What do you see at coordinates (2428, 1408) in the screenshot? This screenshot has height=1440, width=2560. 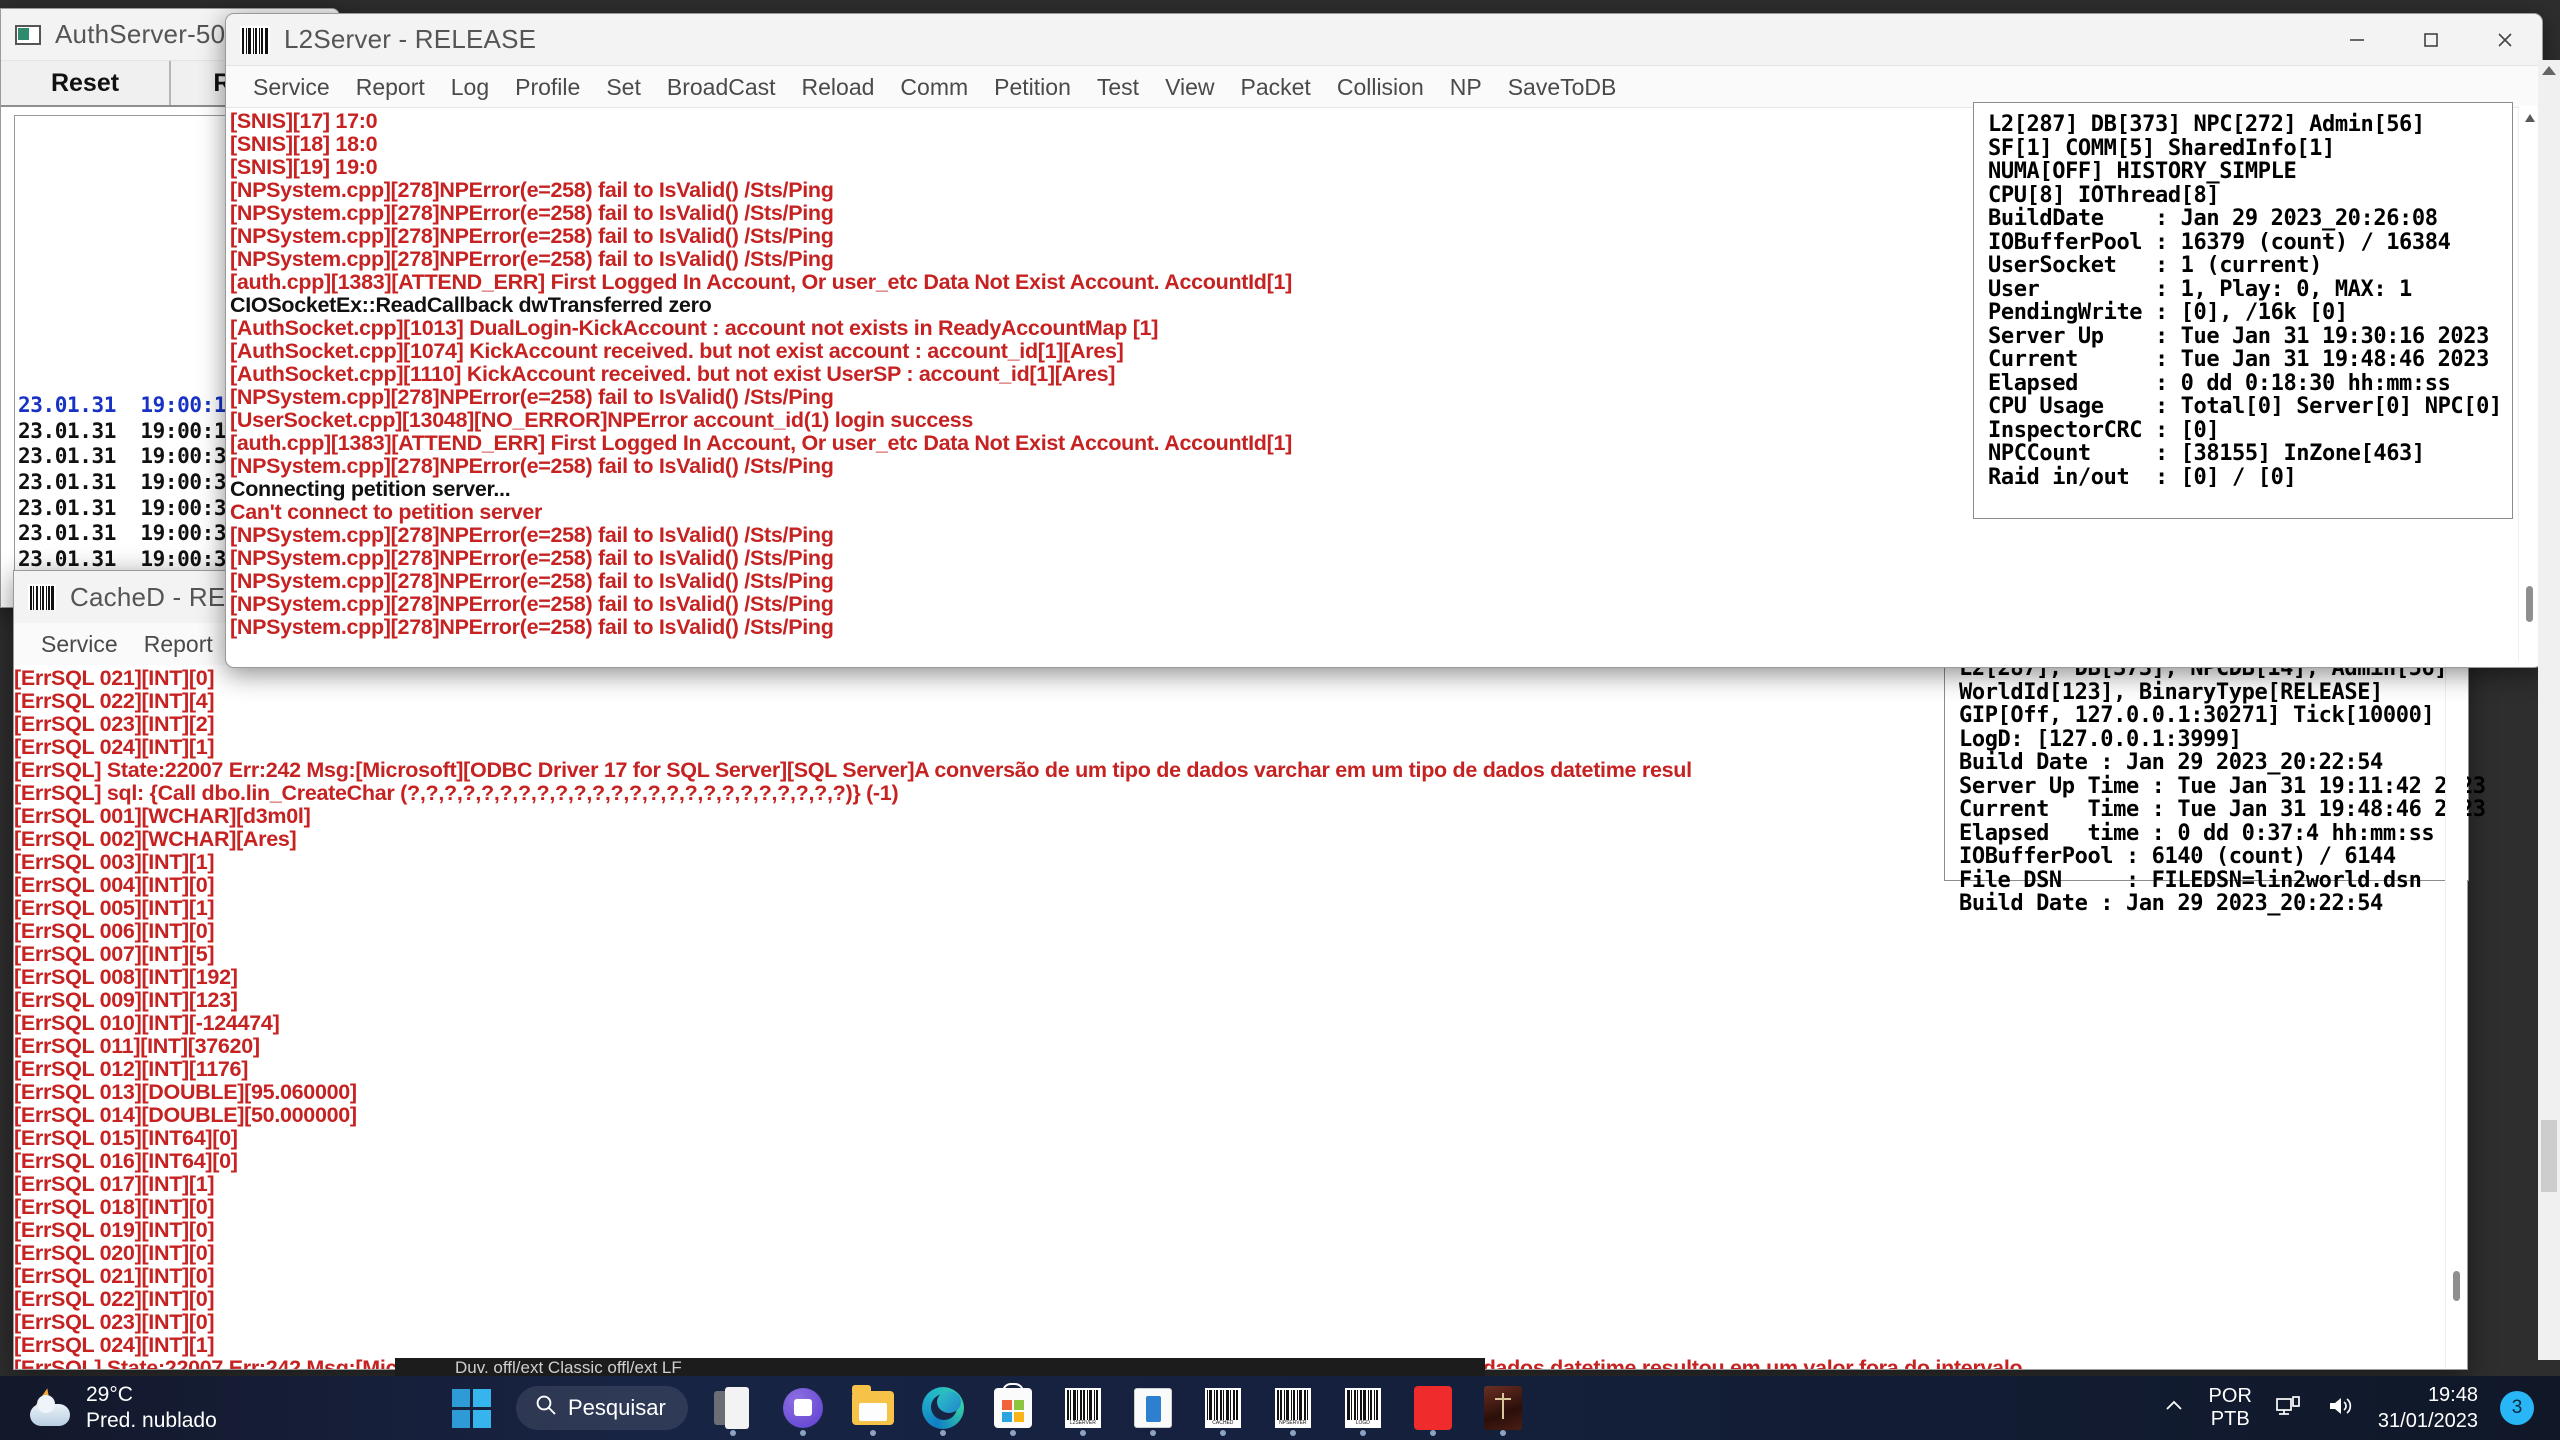 I see `clock: 19:48 31/01/2023` at bounding box center [2428, 1408].